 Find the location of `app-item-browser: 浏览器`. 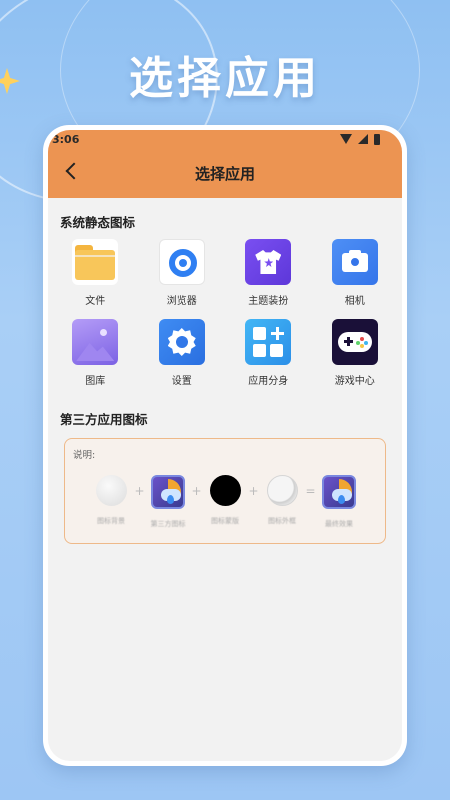

app-item-browser: 浏览器 is located at coordinates (182, 273).